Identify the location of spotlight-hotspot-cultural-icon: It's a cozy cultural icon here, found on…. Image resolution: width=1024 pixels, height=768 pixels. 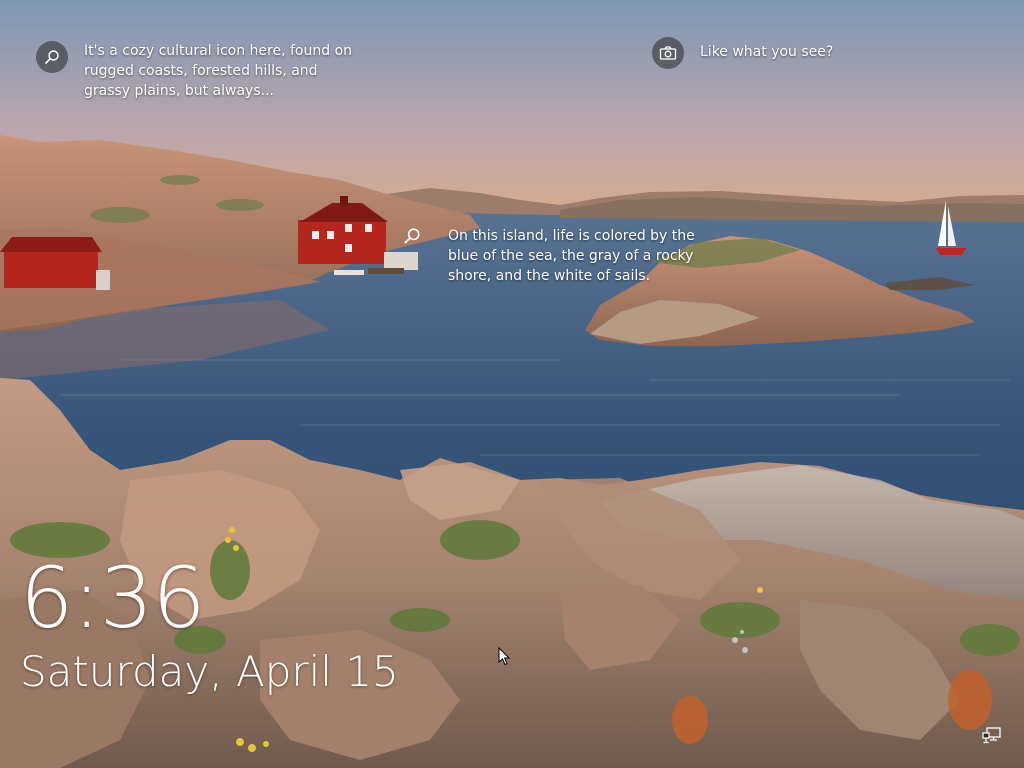
(200, 71).